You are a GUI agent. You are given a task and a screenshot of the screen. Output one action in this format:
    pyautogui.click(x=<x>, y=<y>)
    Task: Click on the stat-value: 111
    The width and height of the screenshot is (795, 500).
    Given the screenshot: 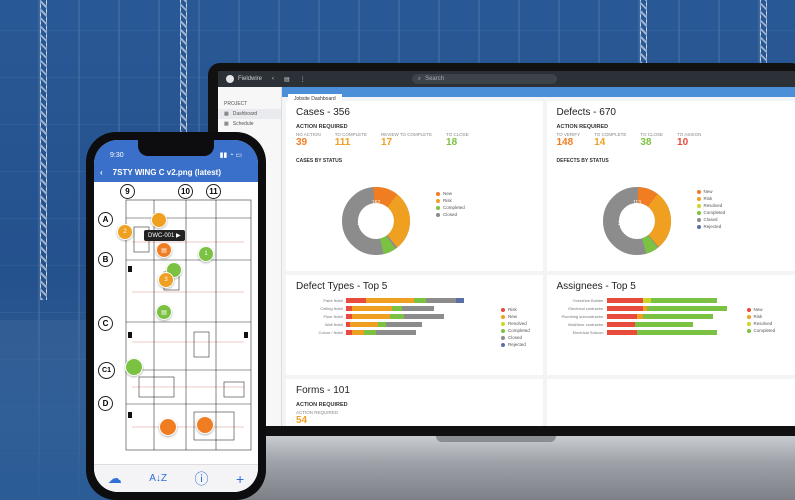 What is the action you would take?
    pyautogui.click(x=342, y=142)
    